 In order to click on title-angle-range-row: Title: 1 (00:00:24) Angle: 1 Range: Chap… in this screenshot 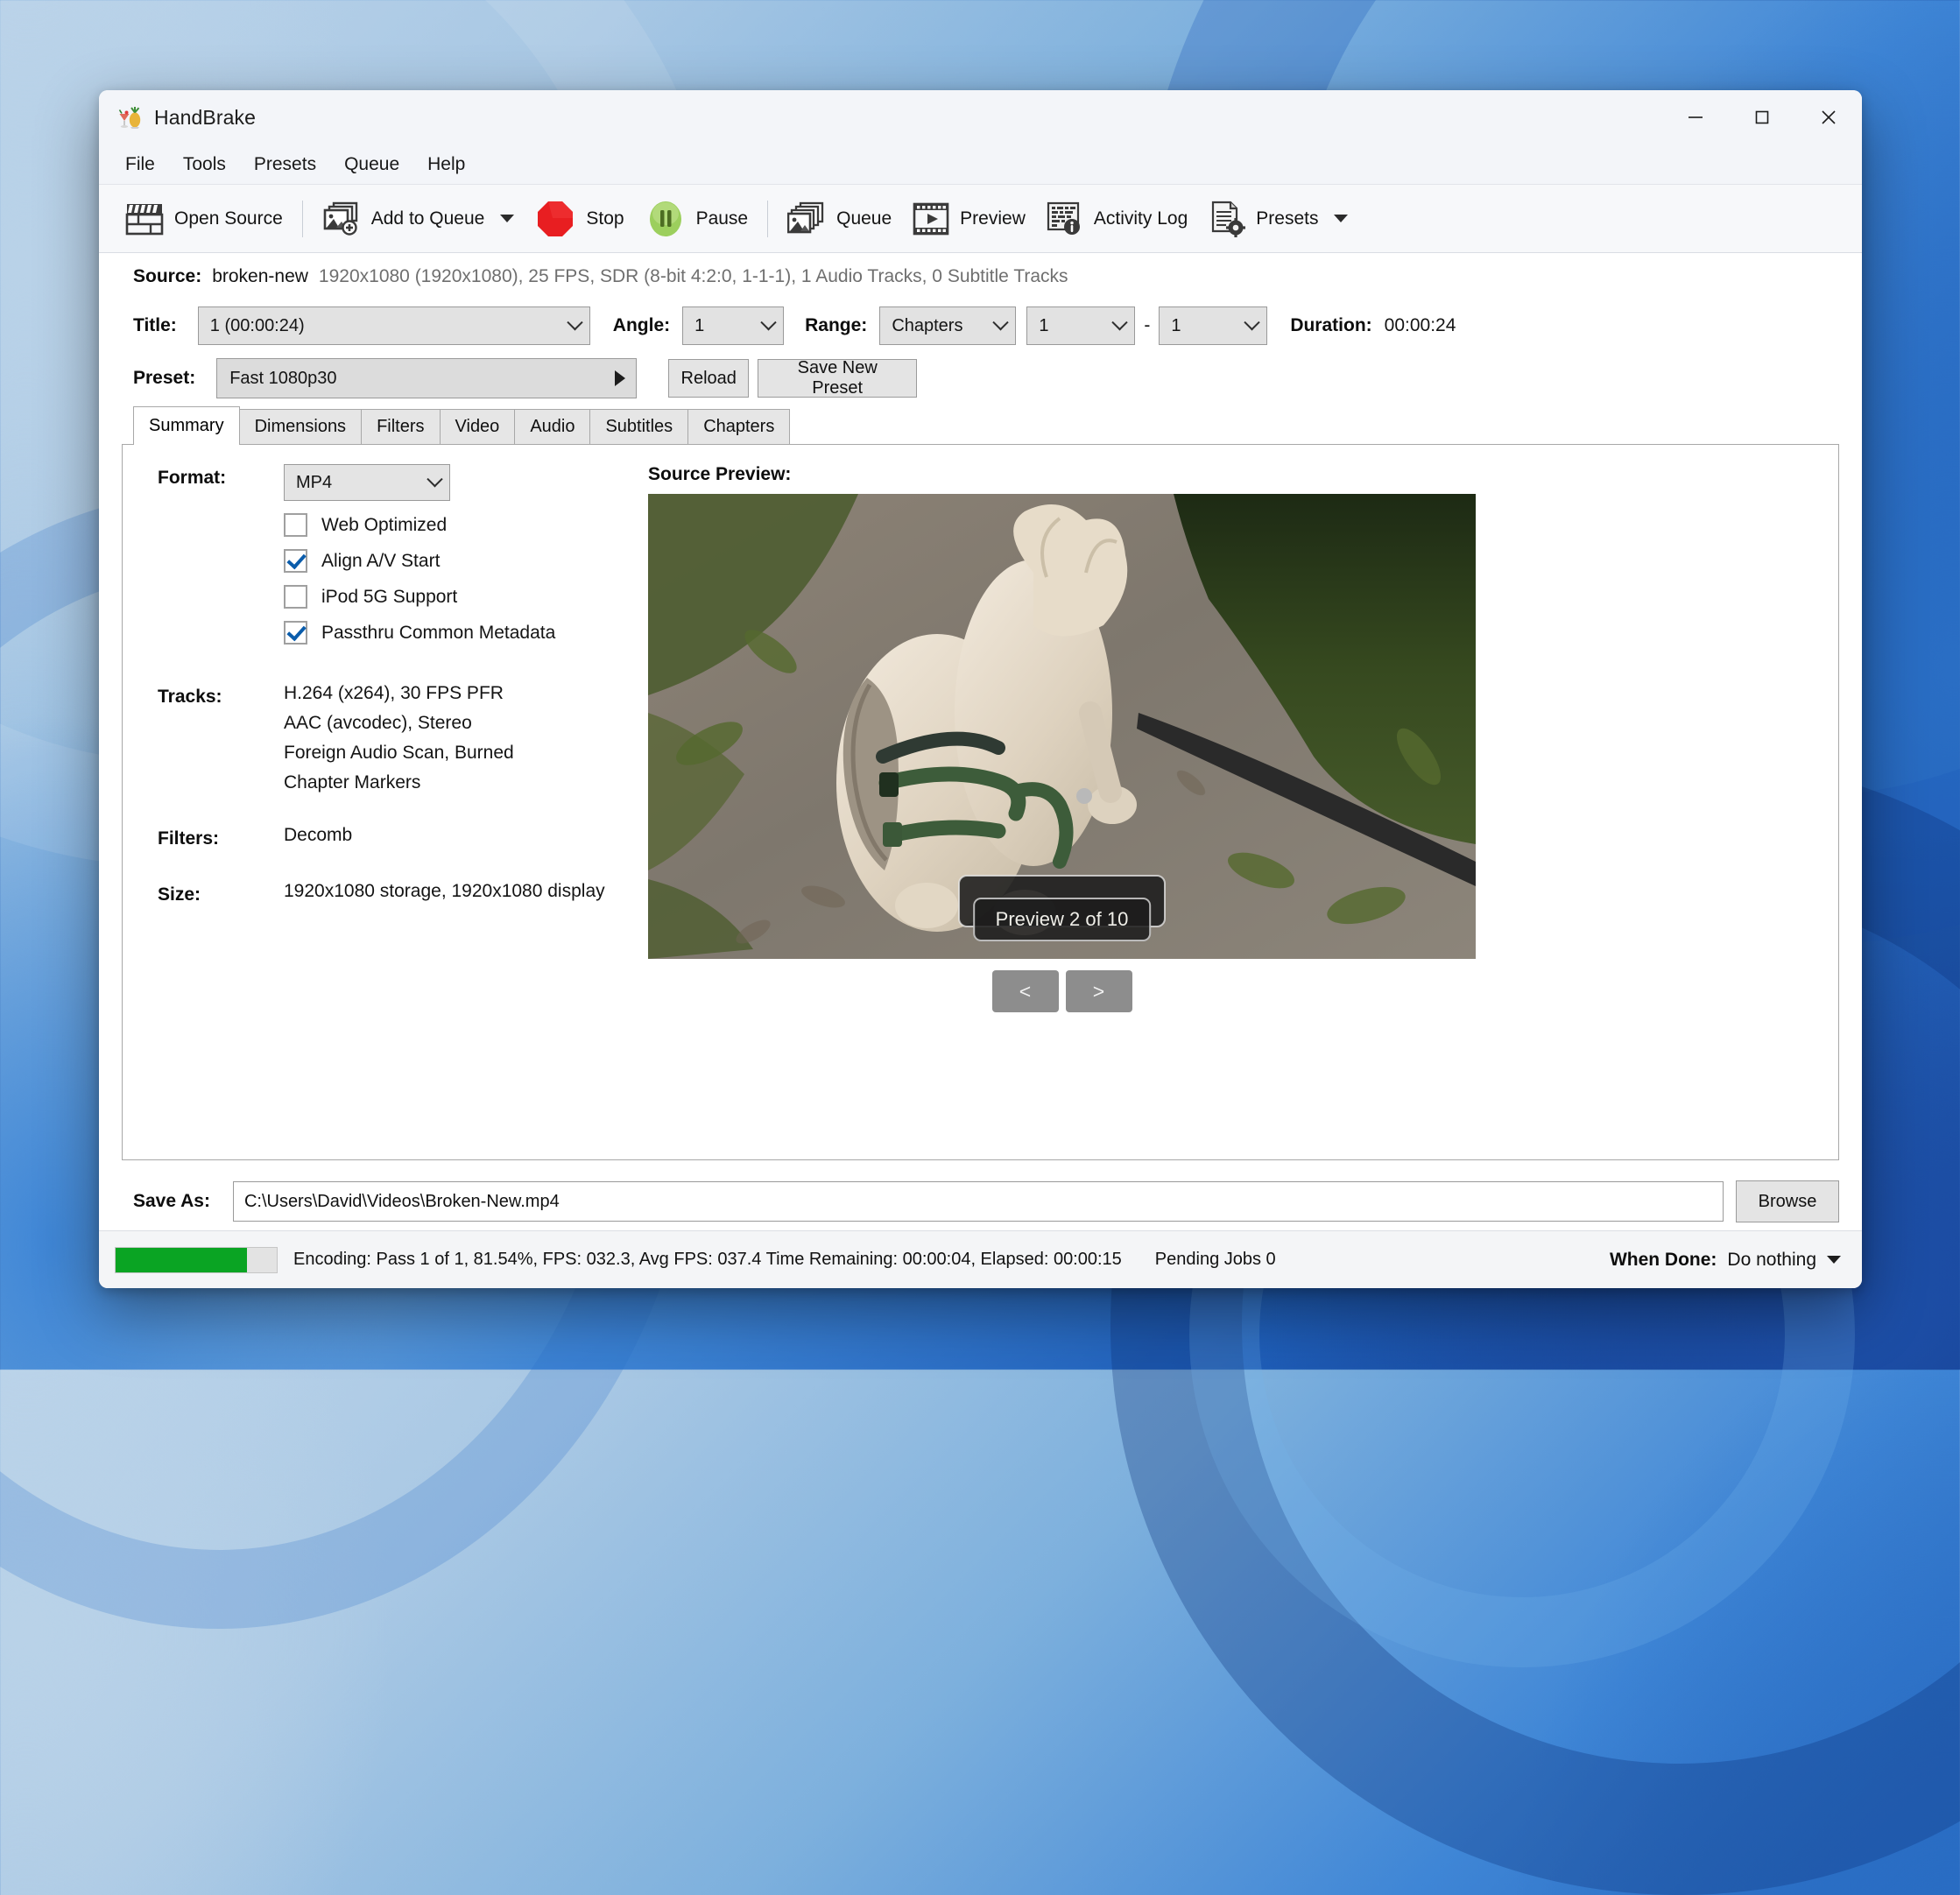, I will do `click(981, 326)`.